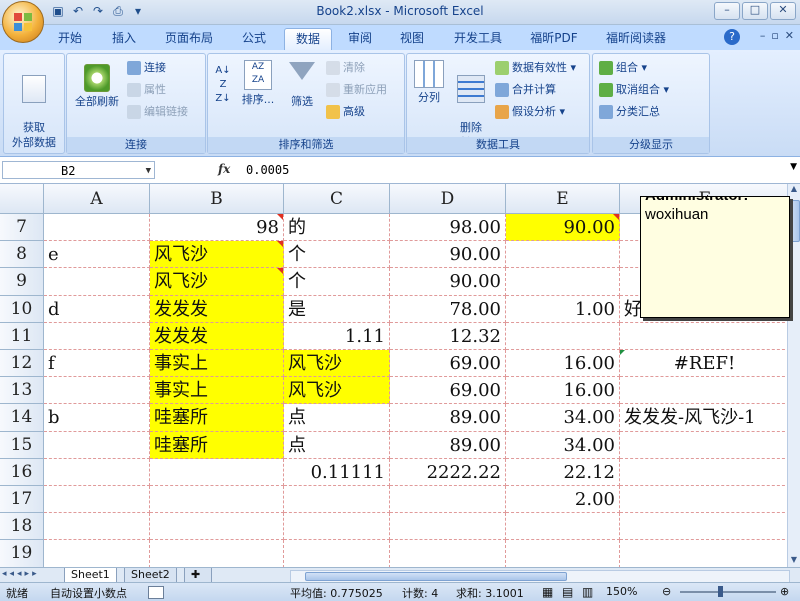 The height and width of the screenshot is (601, 800). Describe the element at coordinates (755, 11) in the screenshot. I see `maximize-button: □` at that location.